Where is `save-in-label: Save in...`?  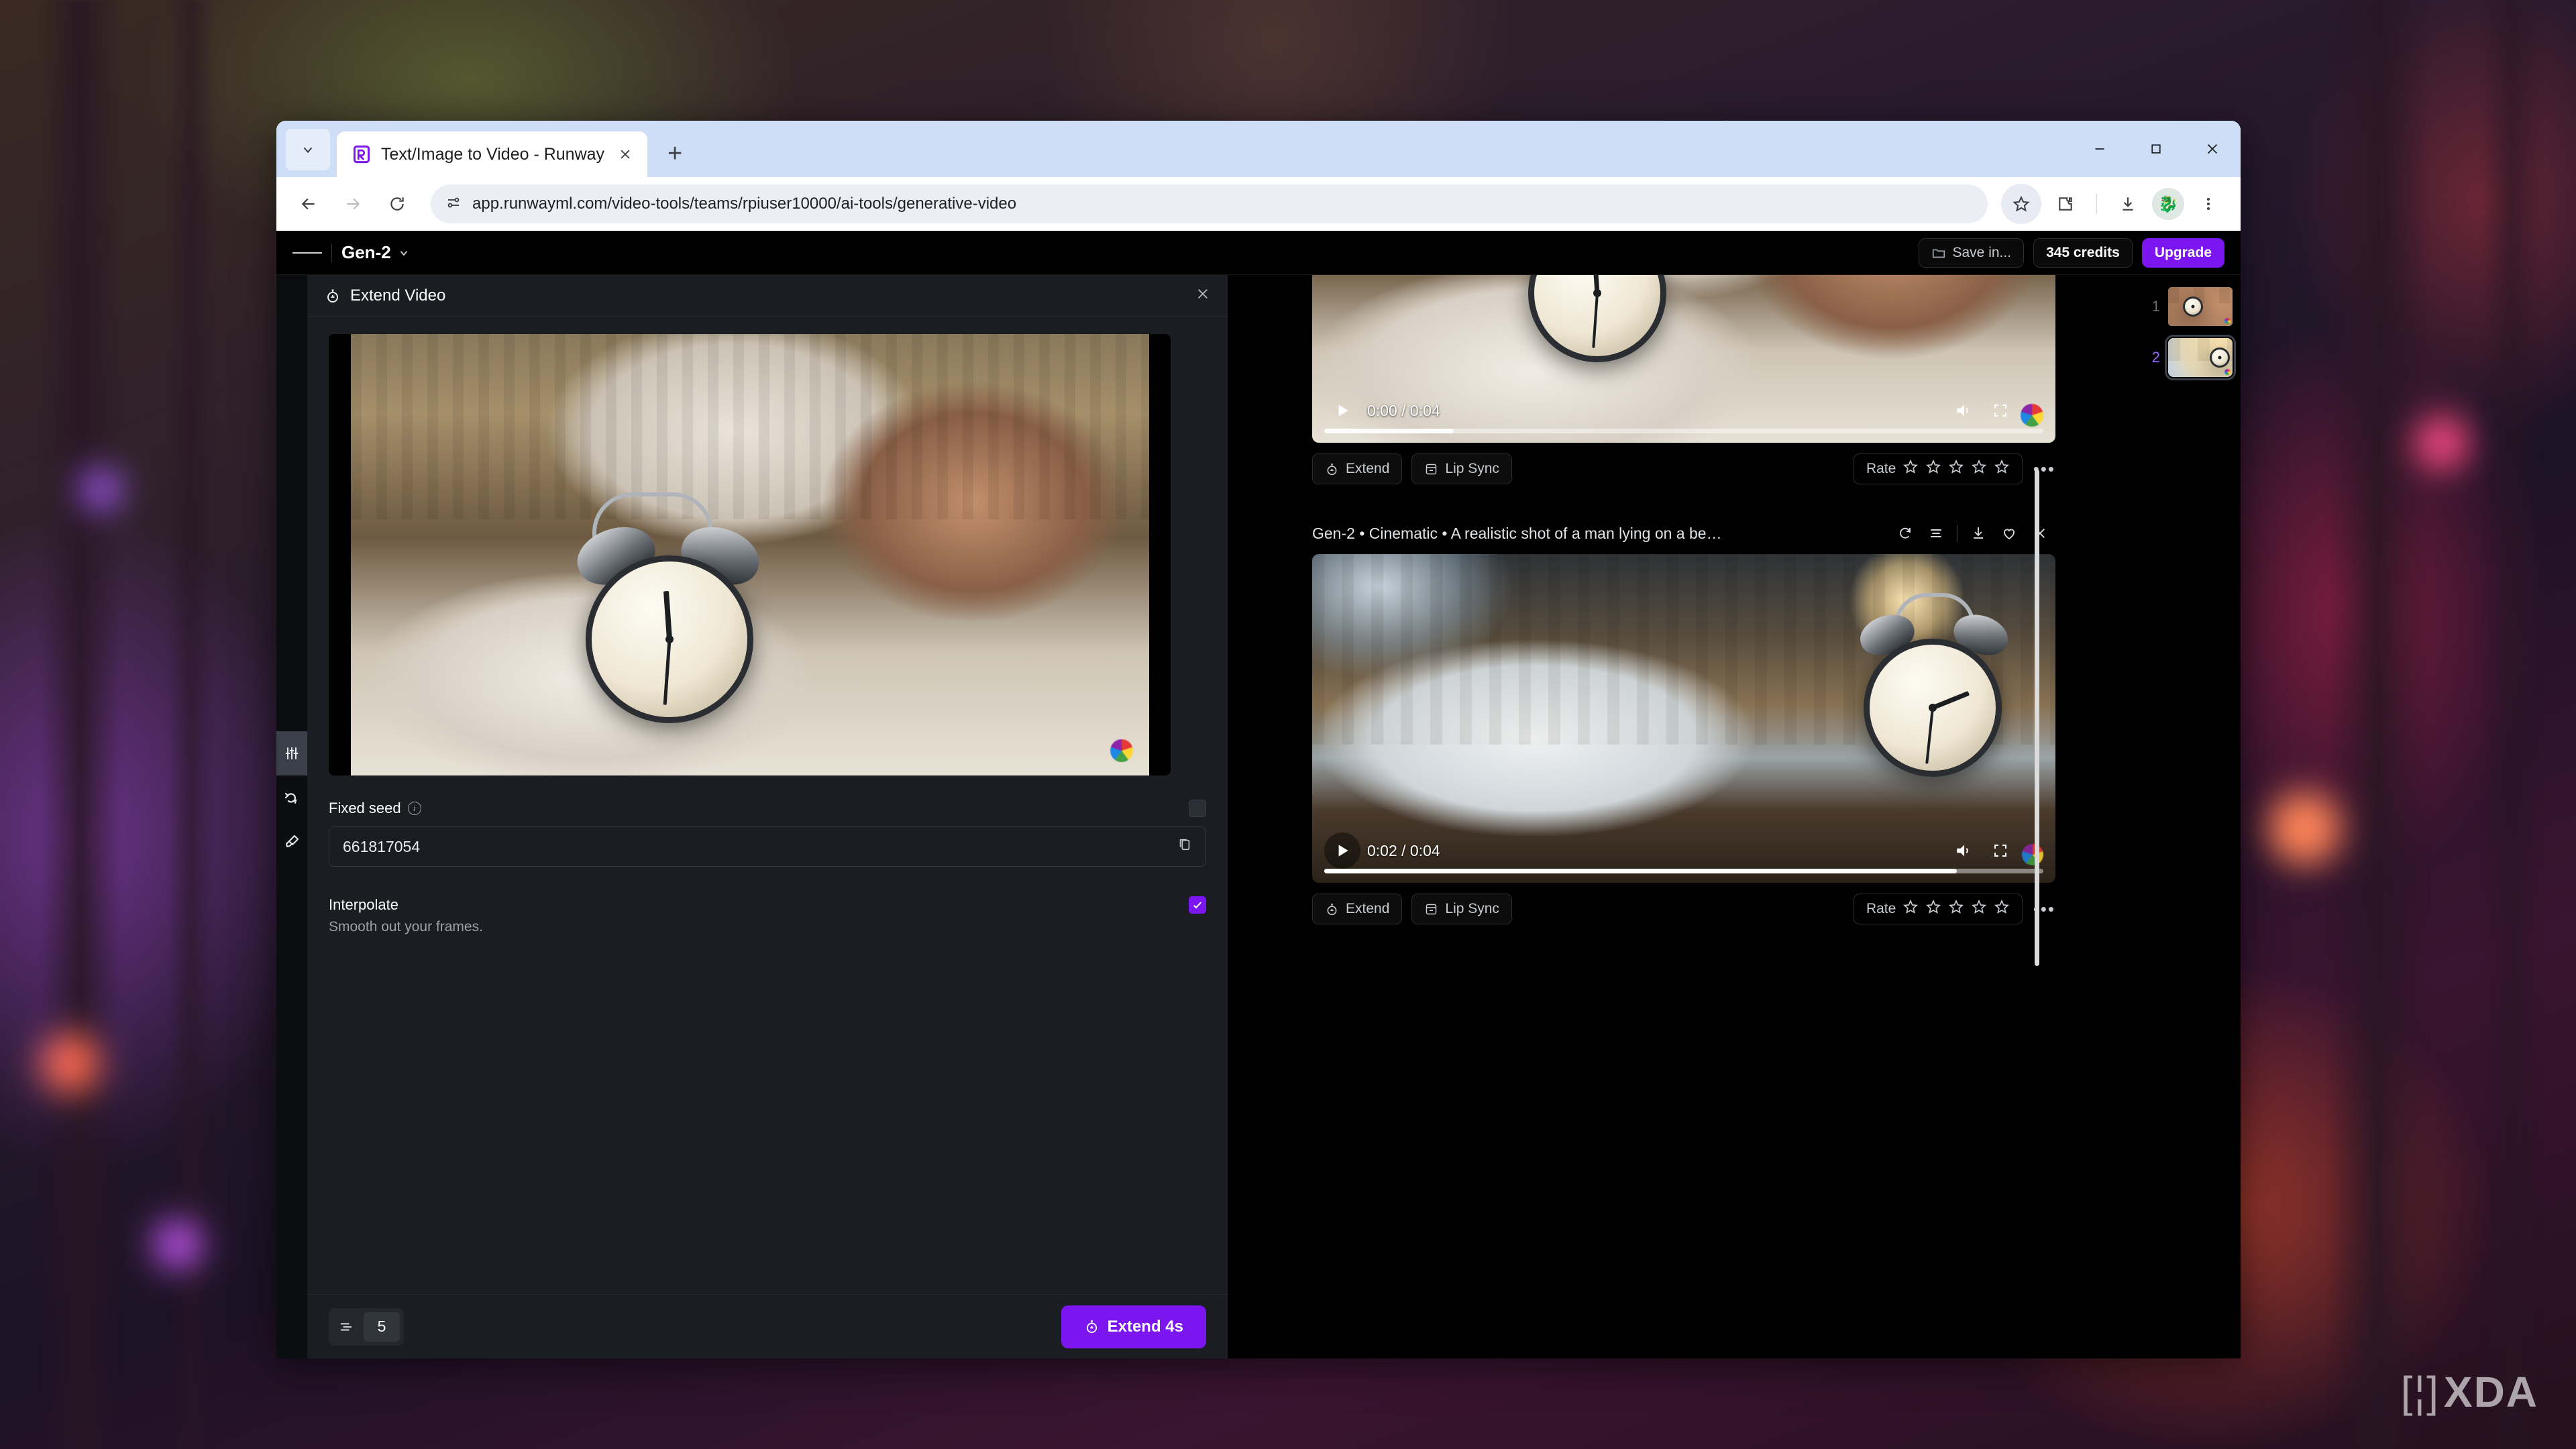
save-in-label: Save in... is located at coordinates (1982, 252).